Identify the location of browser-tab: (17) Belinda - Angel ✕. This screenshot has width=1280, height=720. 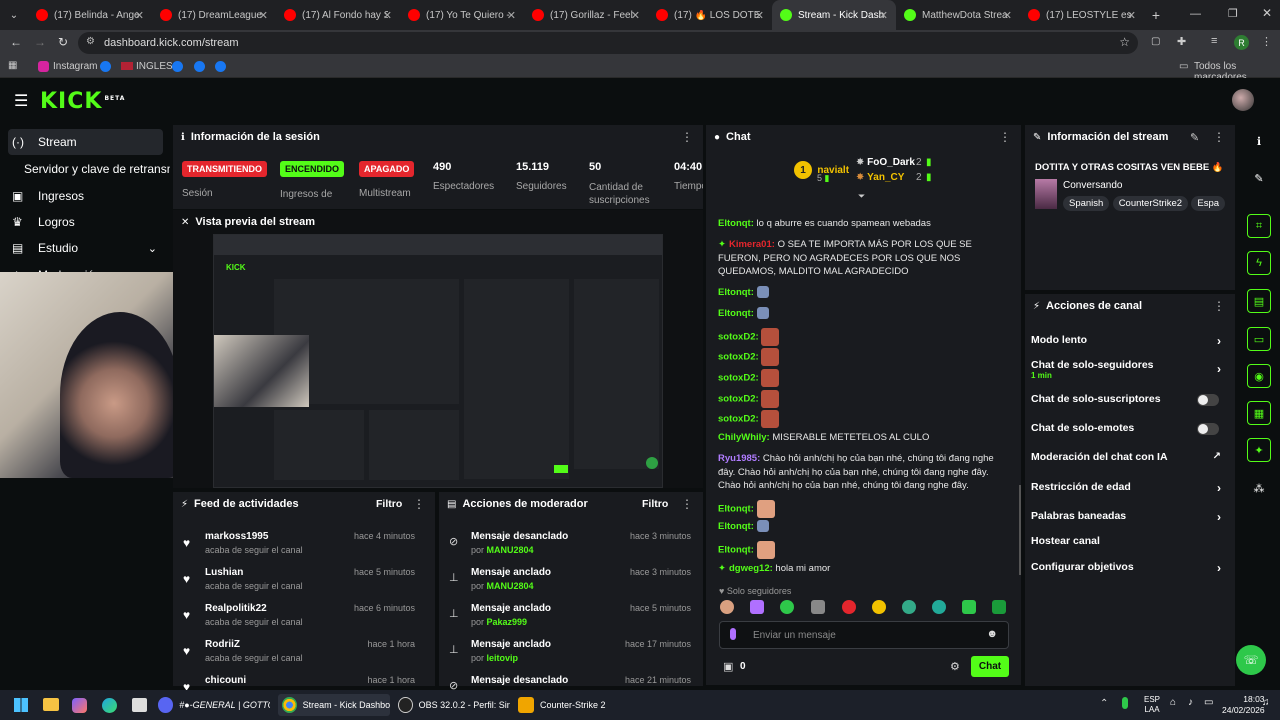
(90, 15).